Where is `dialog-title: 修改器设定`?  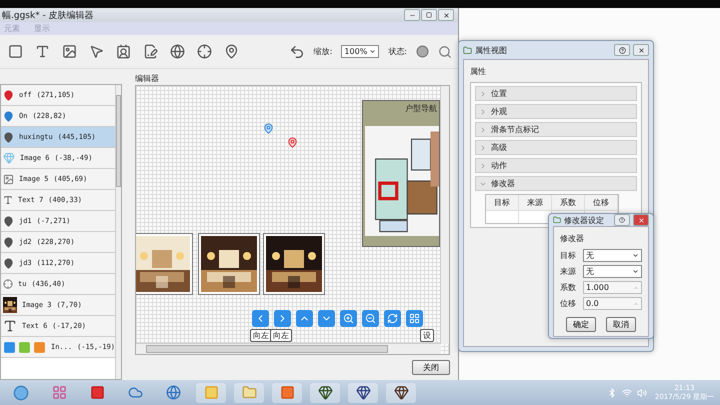
dialog-title: 修改器设定 is located at coordinates (584, 220).